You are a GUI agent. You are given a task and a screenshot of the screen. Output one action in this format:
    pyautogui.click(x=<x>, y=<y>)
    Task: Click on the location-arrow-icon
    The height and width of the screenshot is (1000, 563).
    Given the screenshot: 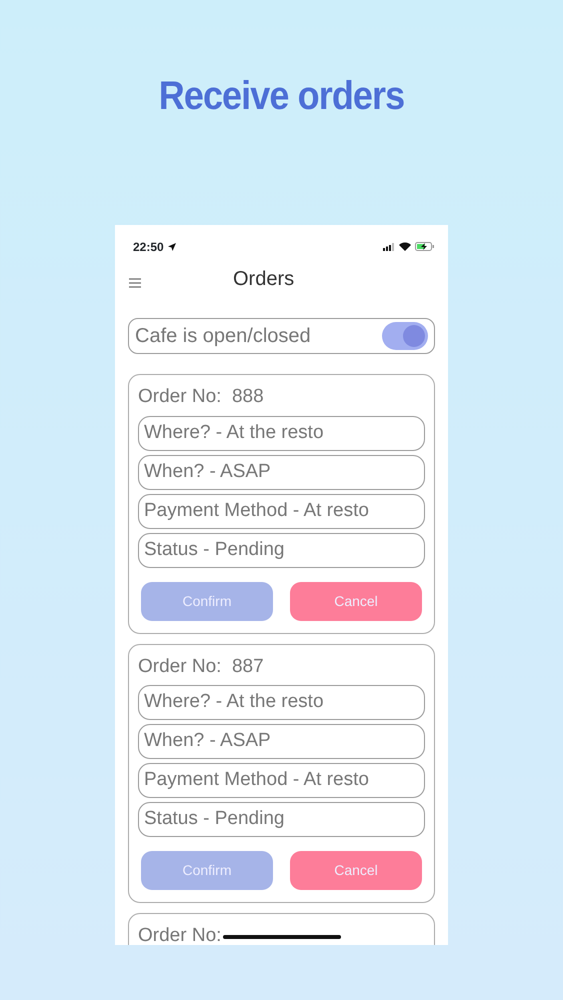 What is the action you would take?
    pyautogui.click(x=172, y=246)
    